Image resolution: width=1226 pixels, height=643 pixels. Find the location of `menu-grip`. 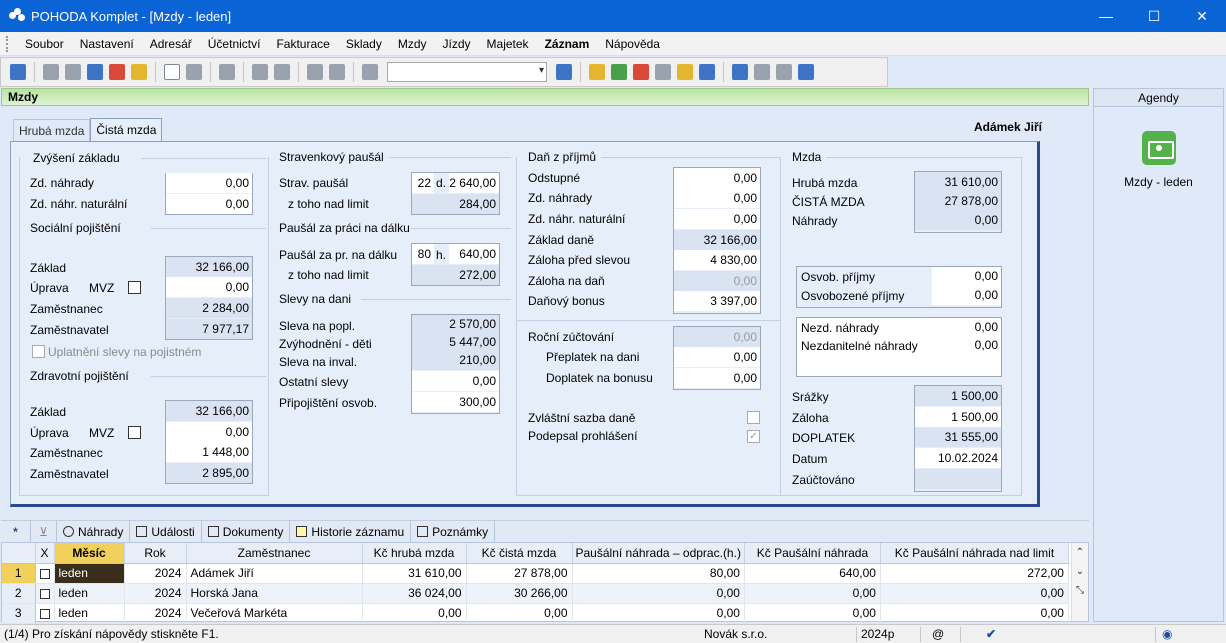

menu-grip is located at coordinates (7, 43).